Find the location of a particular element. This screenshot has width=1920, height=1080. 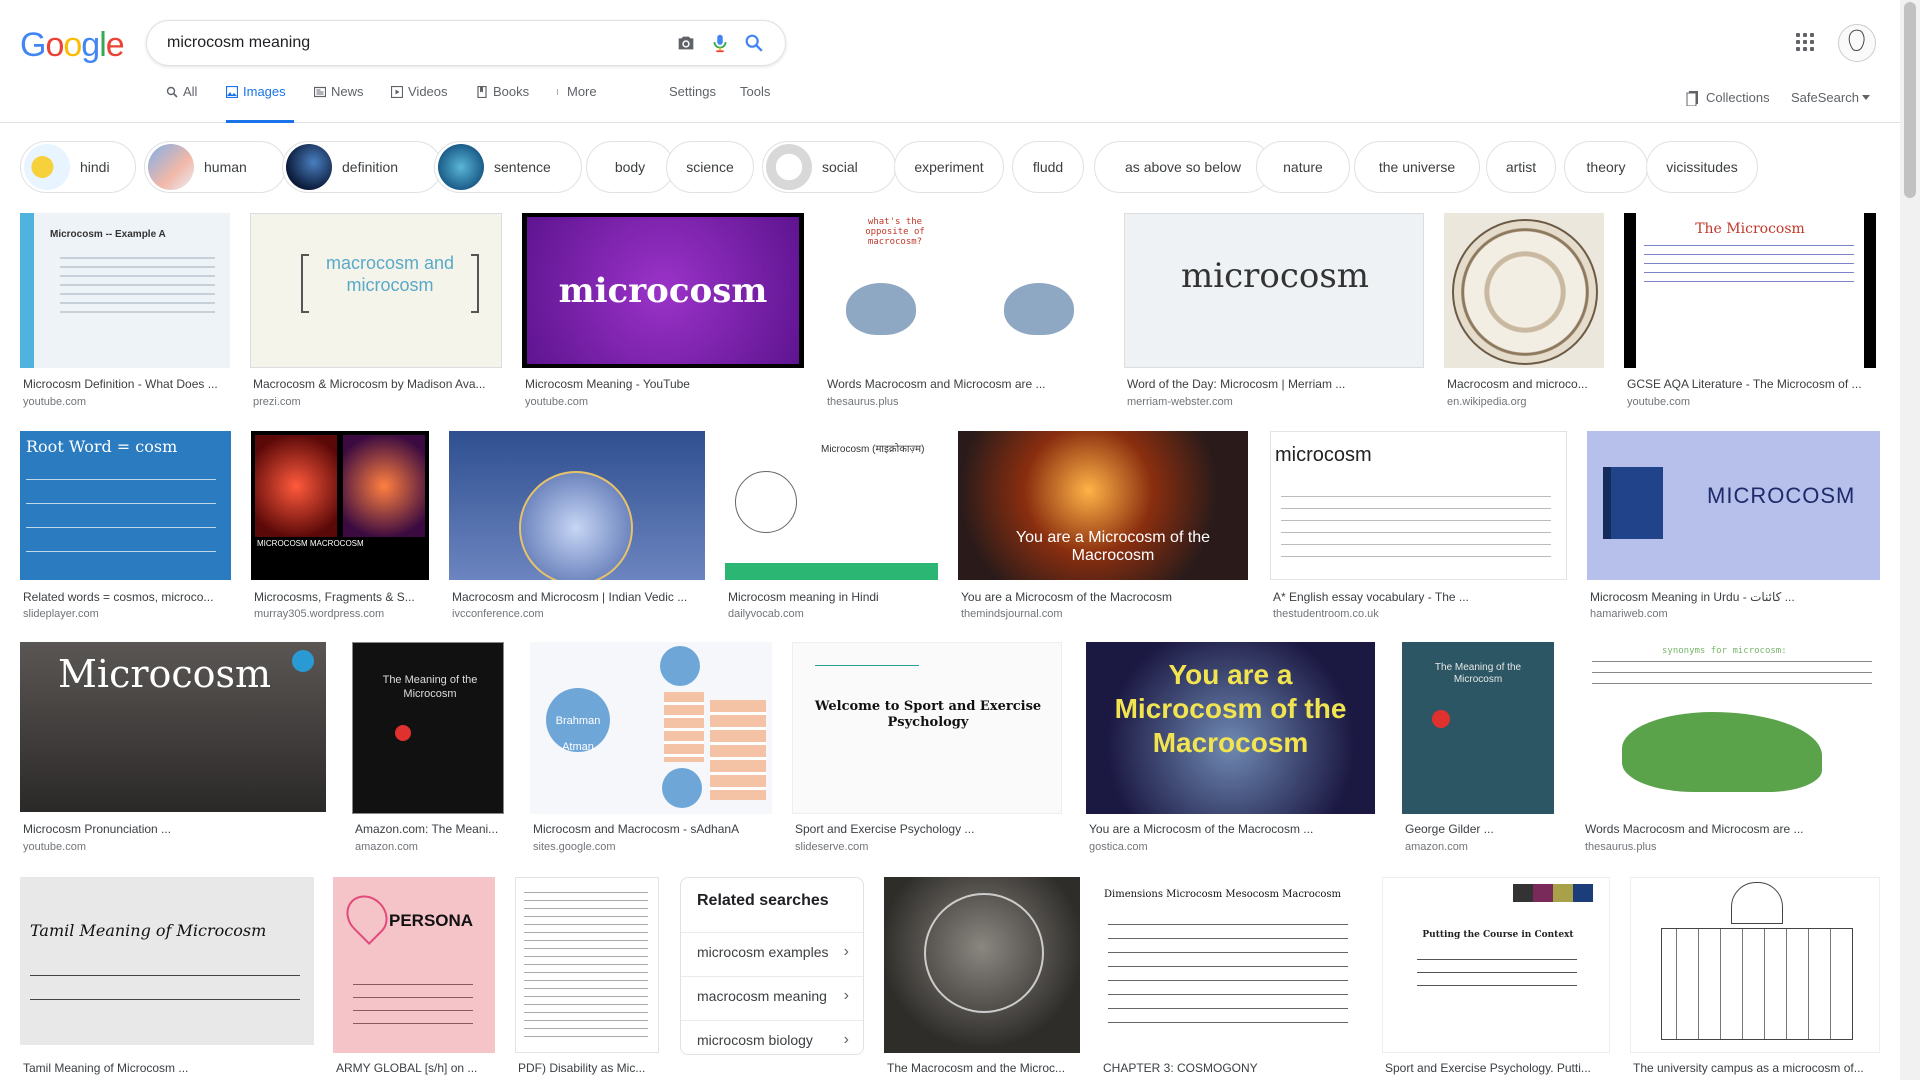

search-box: microcosm meaning is located at coordinates (466, 43).